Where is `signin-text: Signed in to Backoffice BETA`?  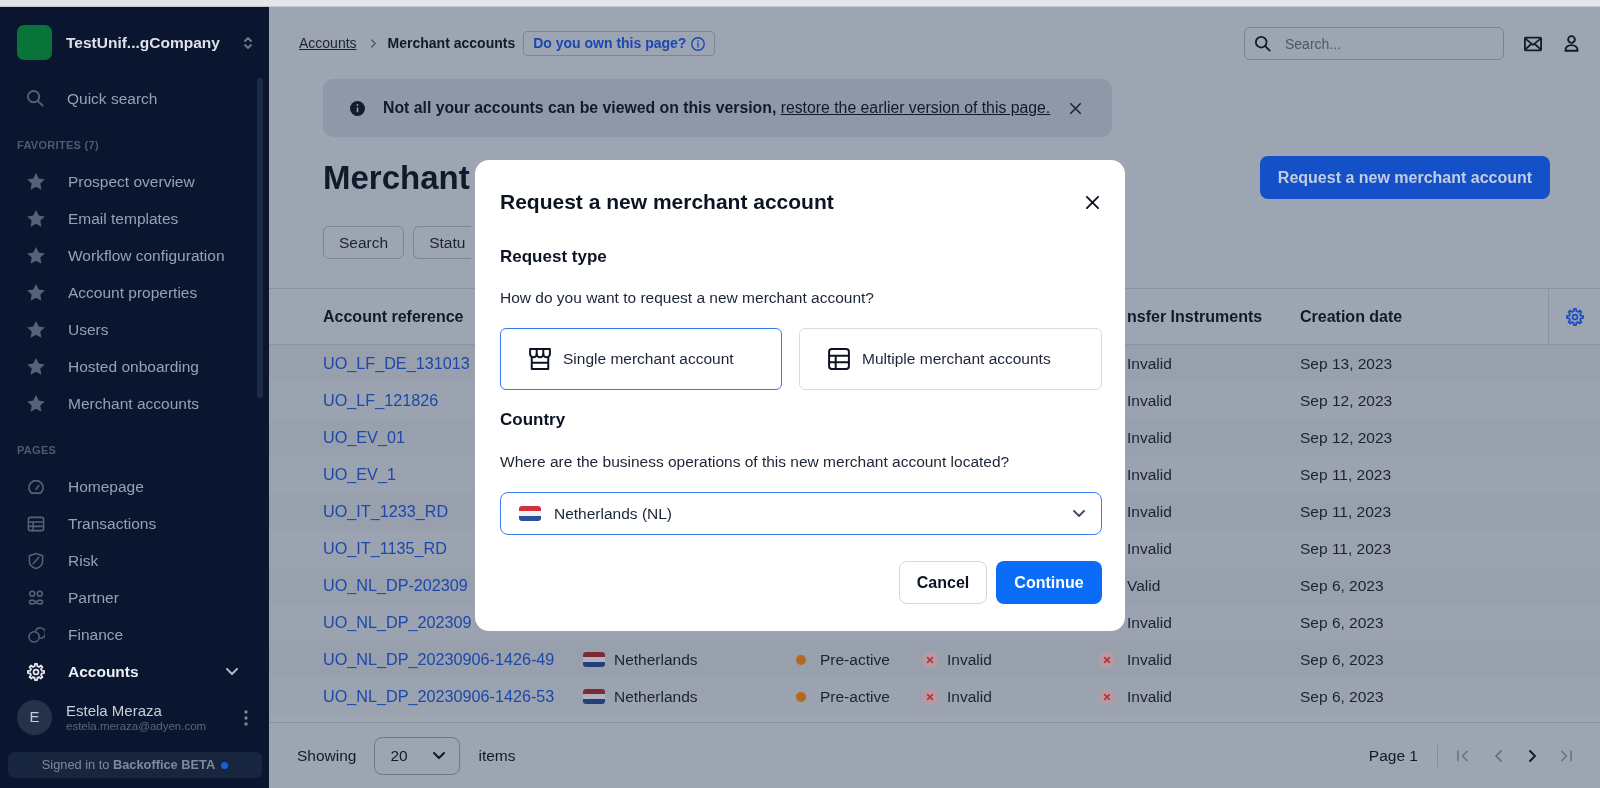 signin-text: Signed in to Backoffice BETA is located at coordinates (128, 765).